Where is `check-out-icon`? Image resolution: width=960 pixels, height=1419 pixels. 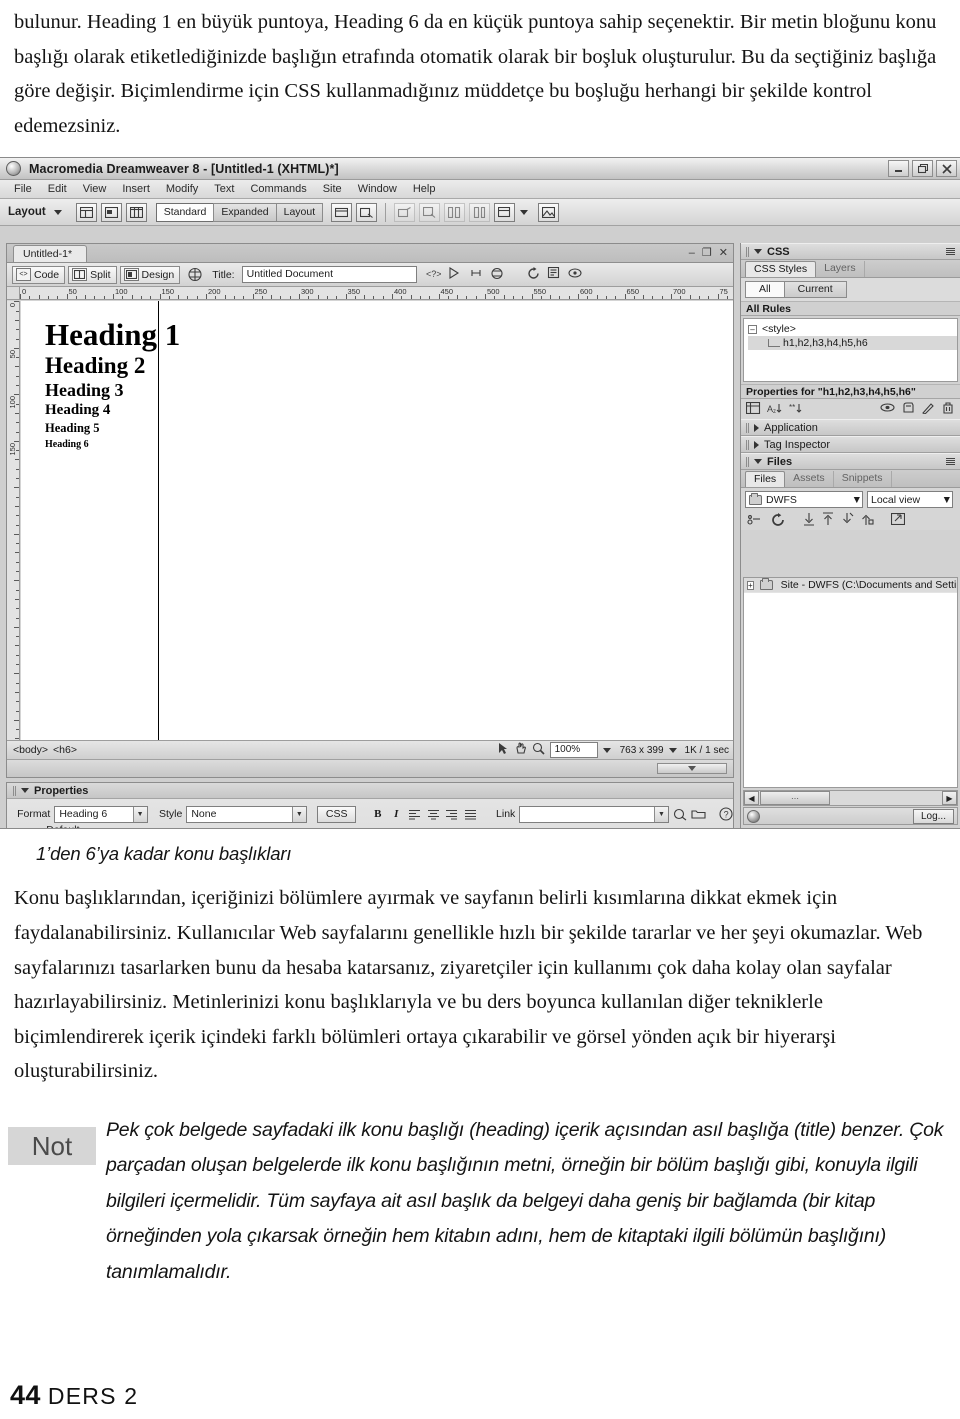 check-out-icon is located at coordinates (847, 520).